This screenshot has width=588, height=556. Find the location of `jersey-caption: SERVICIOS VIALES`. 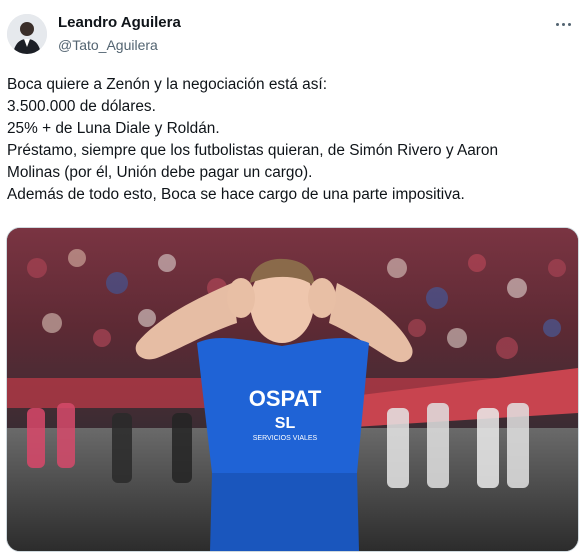

jersey-caption: SERVICIOS VIALES is located at coordinates (285, 438).